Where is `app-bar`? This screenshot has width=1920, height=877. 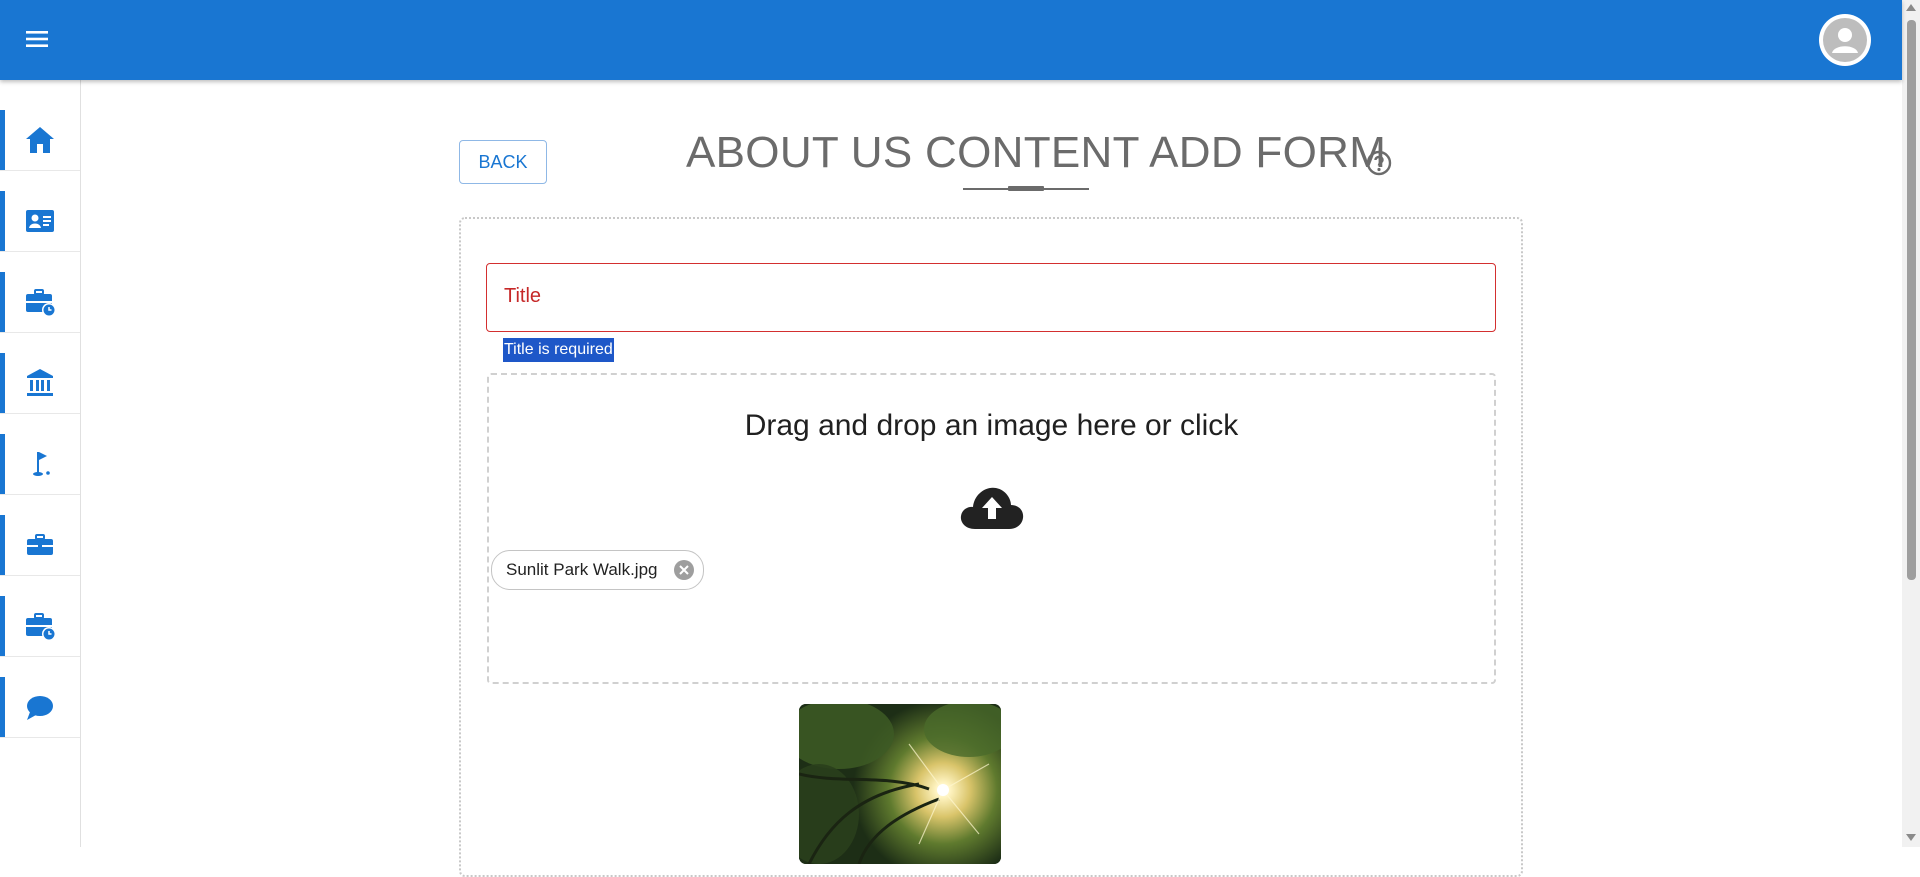 app-bar is located at coordinates (951, 40).